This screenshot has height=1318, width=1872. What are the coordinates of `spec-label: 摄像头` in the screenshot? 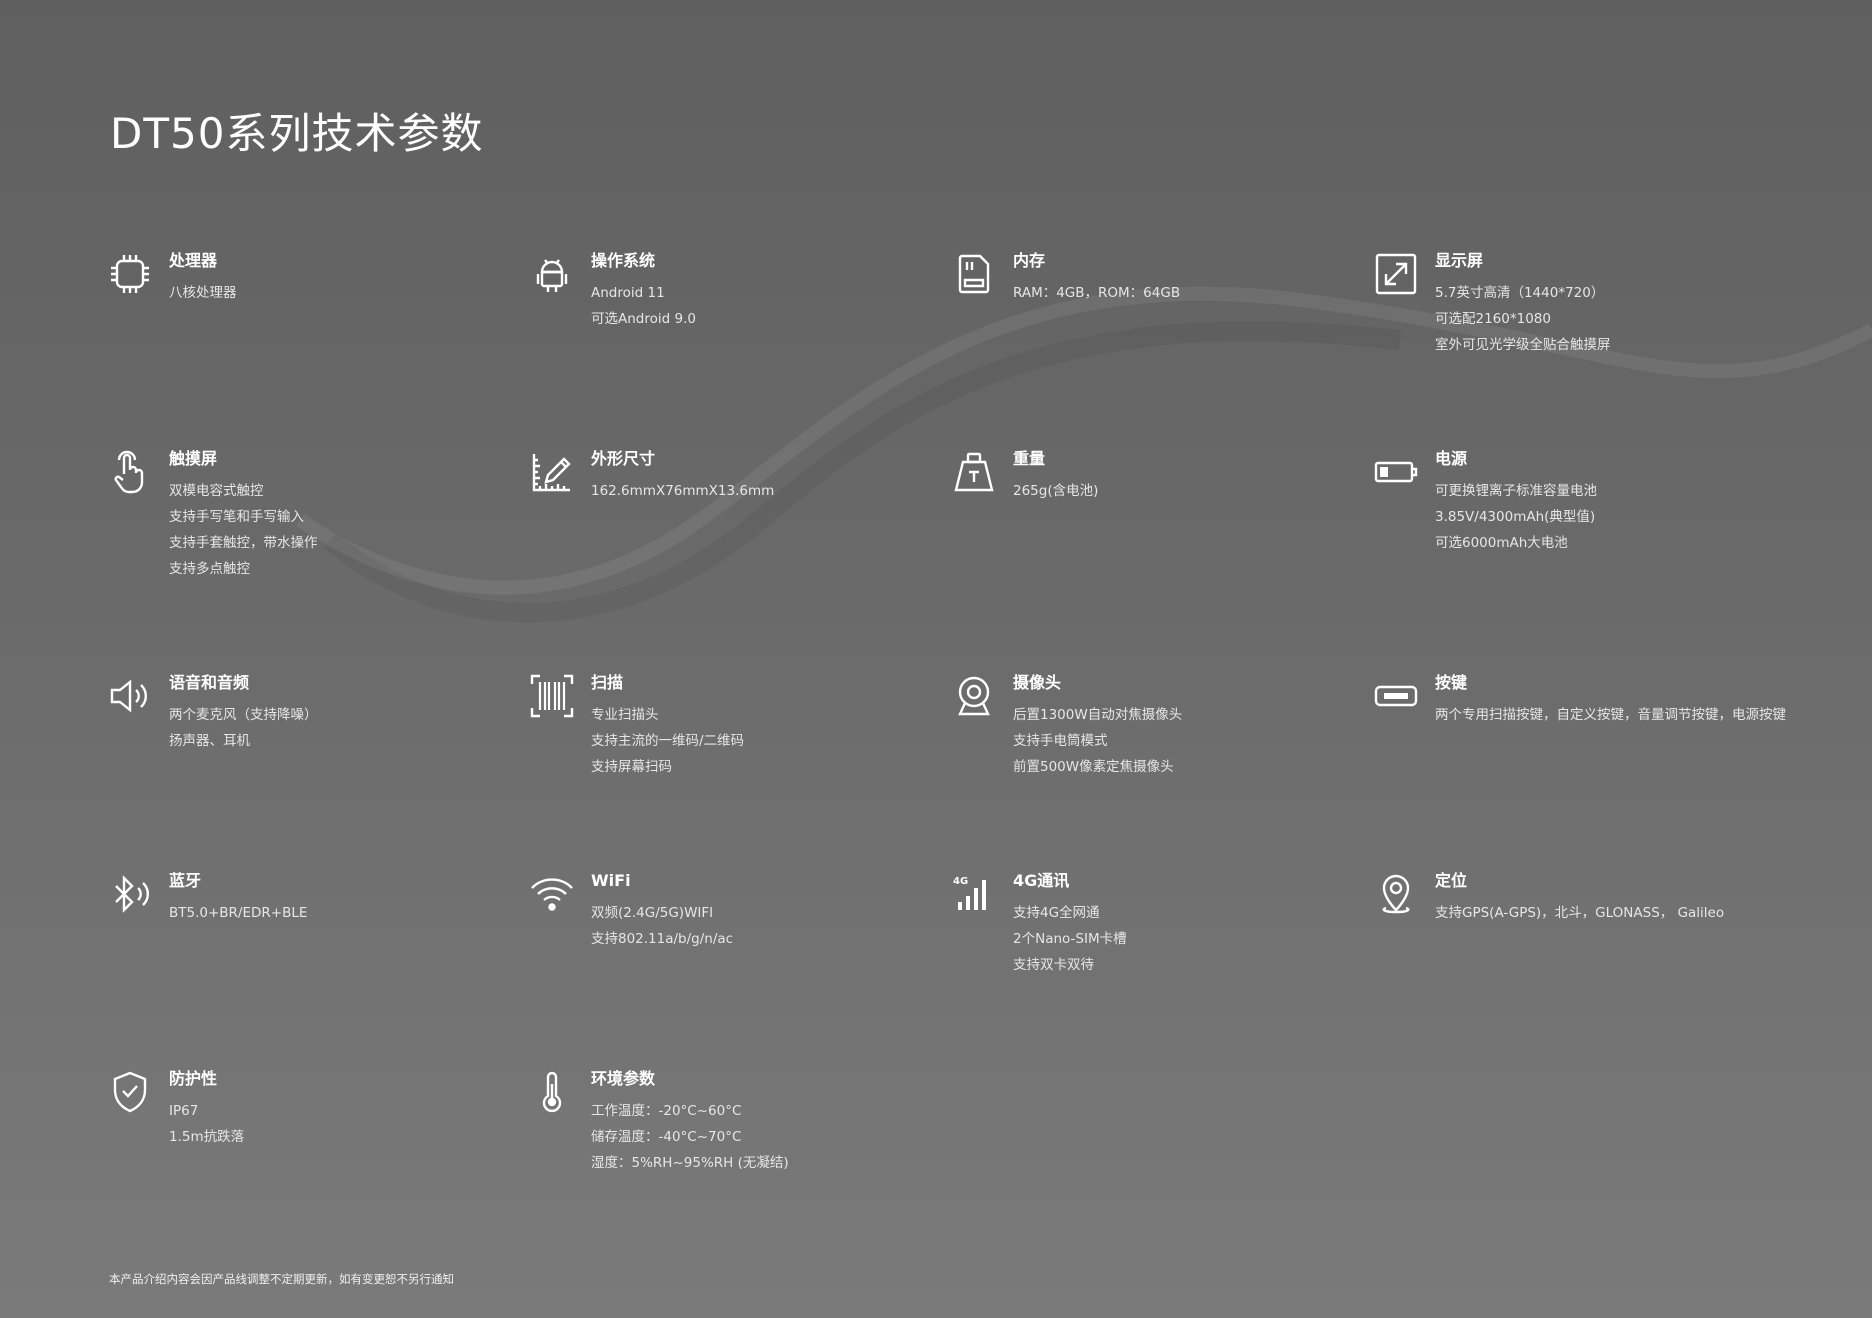 It's located at (1037, 682).